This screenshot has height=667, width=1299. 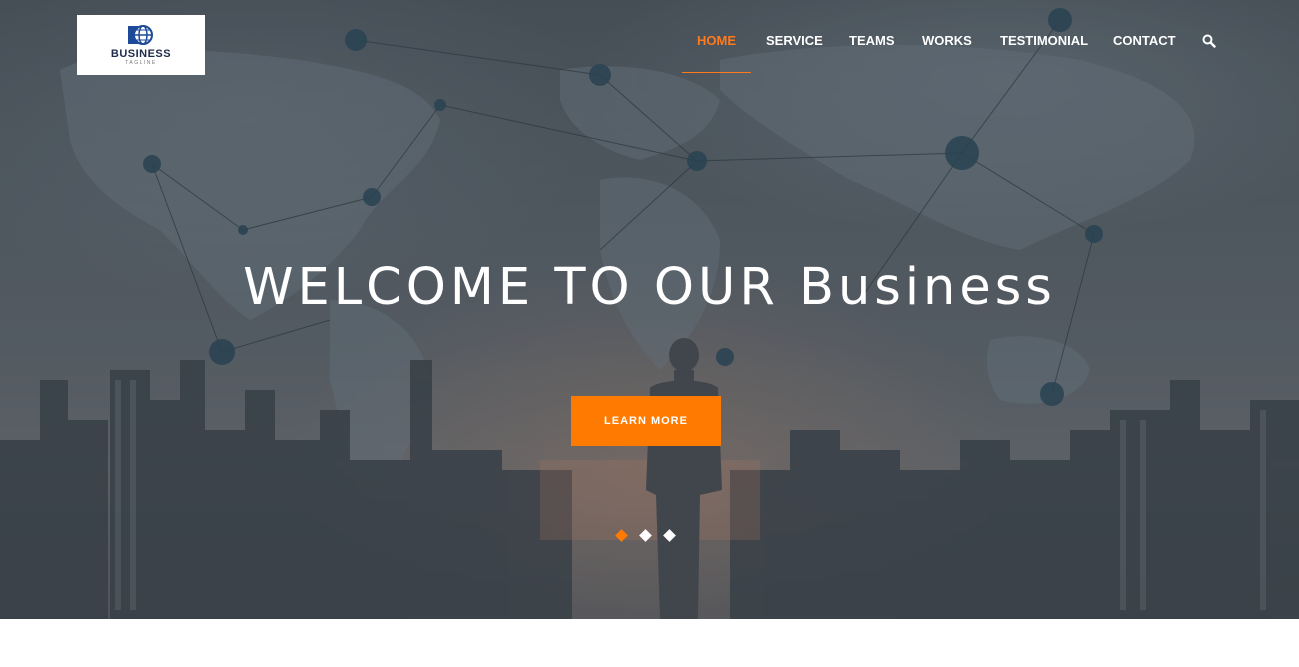 I want to click on nav-item-works: WORKS, so click(x=947, y=41).